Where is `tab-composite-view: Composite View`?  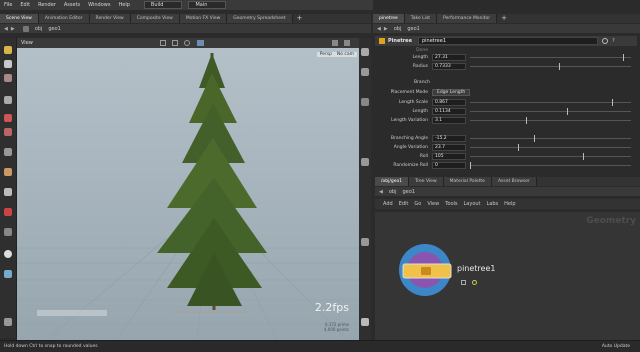 tab-composite-view: Composite View is located at coordinates (155, 18).